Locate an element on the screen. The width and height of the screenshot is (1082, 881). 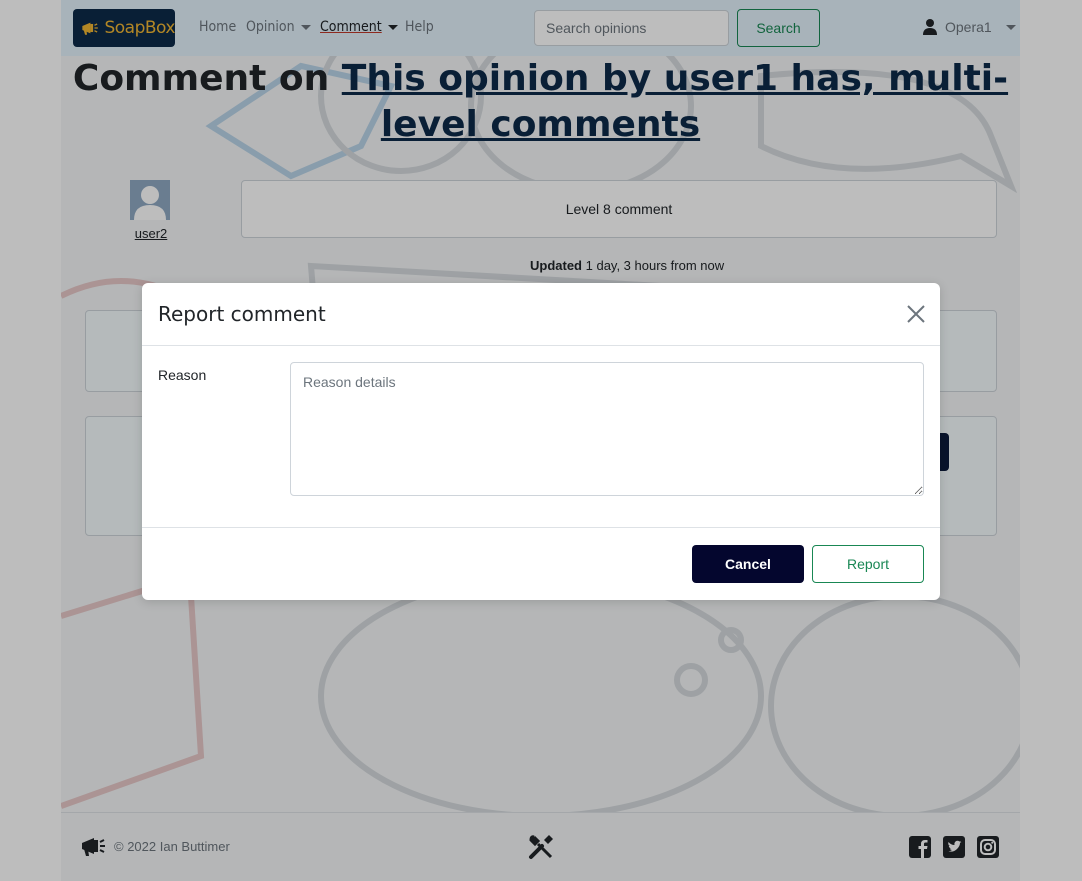
reason-textarea is located at coordinates (607, 429).